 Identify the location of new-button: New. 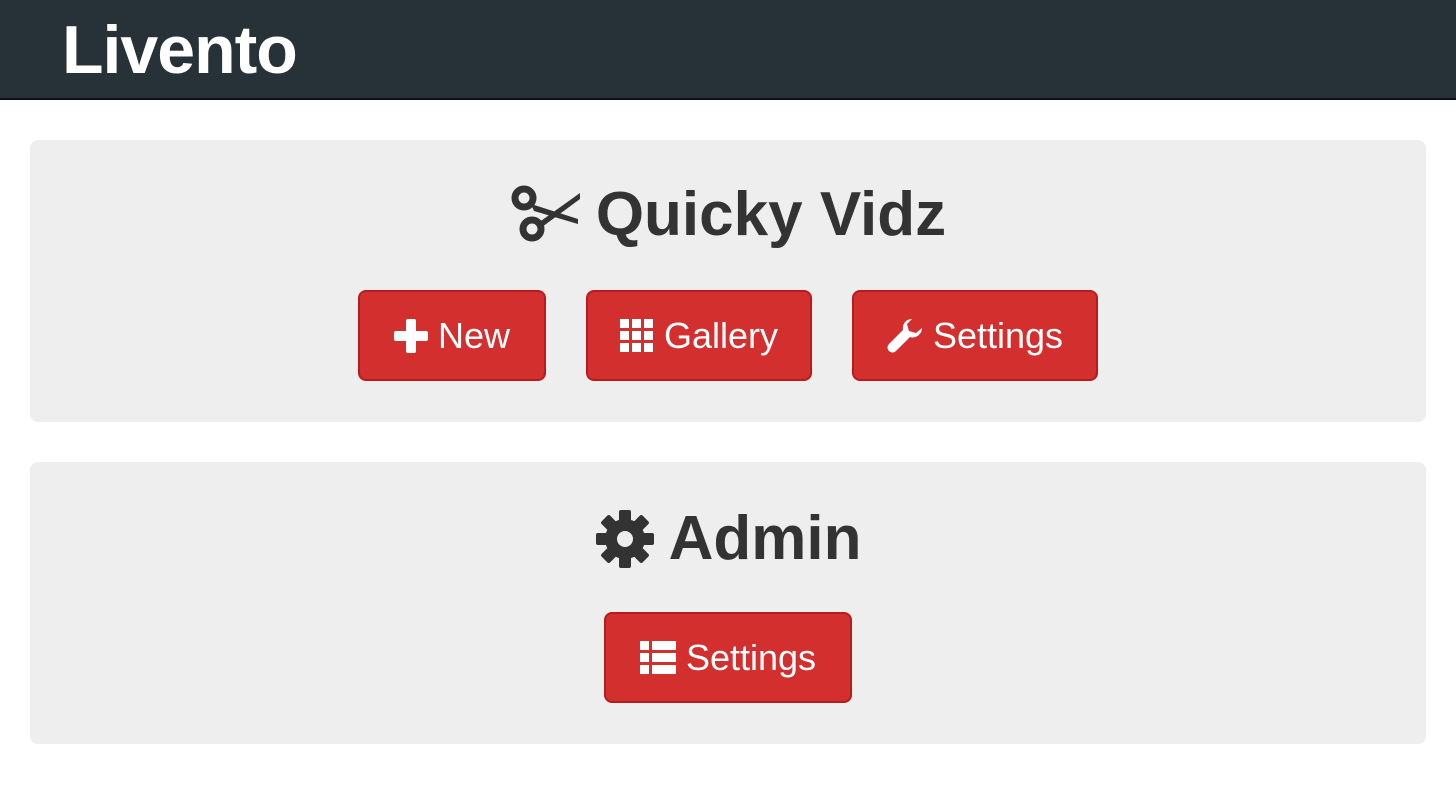
(452, 335).